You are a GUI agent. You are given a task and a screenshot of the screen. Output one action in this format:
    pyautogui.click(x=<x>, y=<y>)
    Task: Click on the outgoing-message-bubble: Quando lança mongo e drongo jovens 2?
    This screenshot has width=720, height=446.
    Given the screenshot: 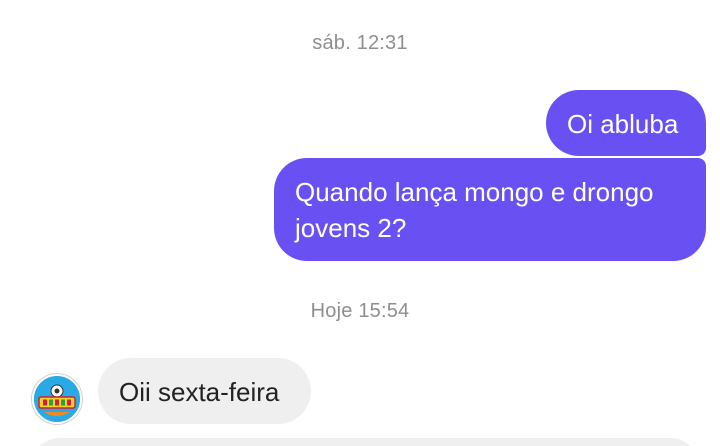 What is the action you would take?
    pyautogui.click(x=490, y=209)
    